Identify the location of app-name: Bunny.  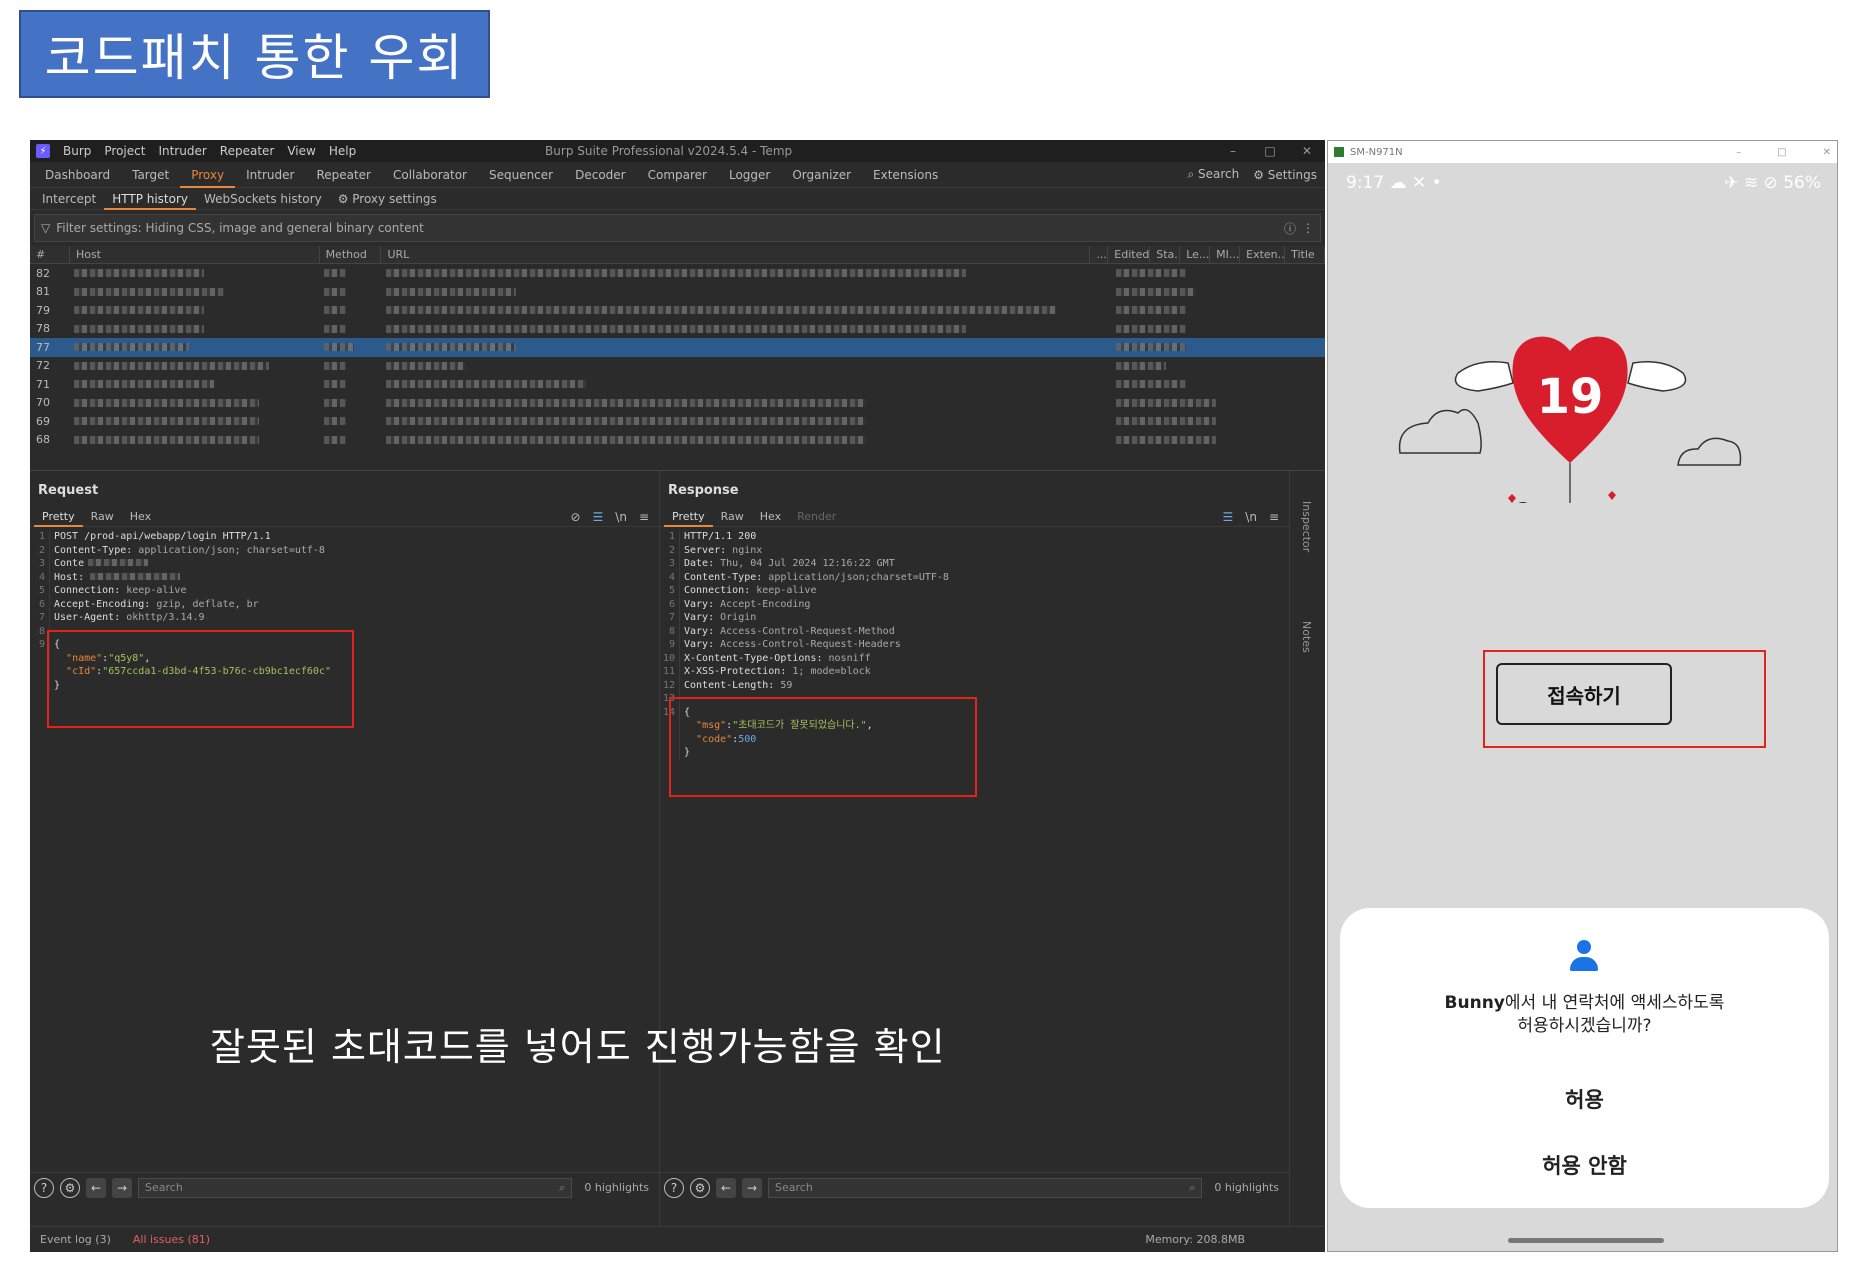
(1474, 1003).